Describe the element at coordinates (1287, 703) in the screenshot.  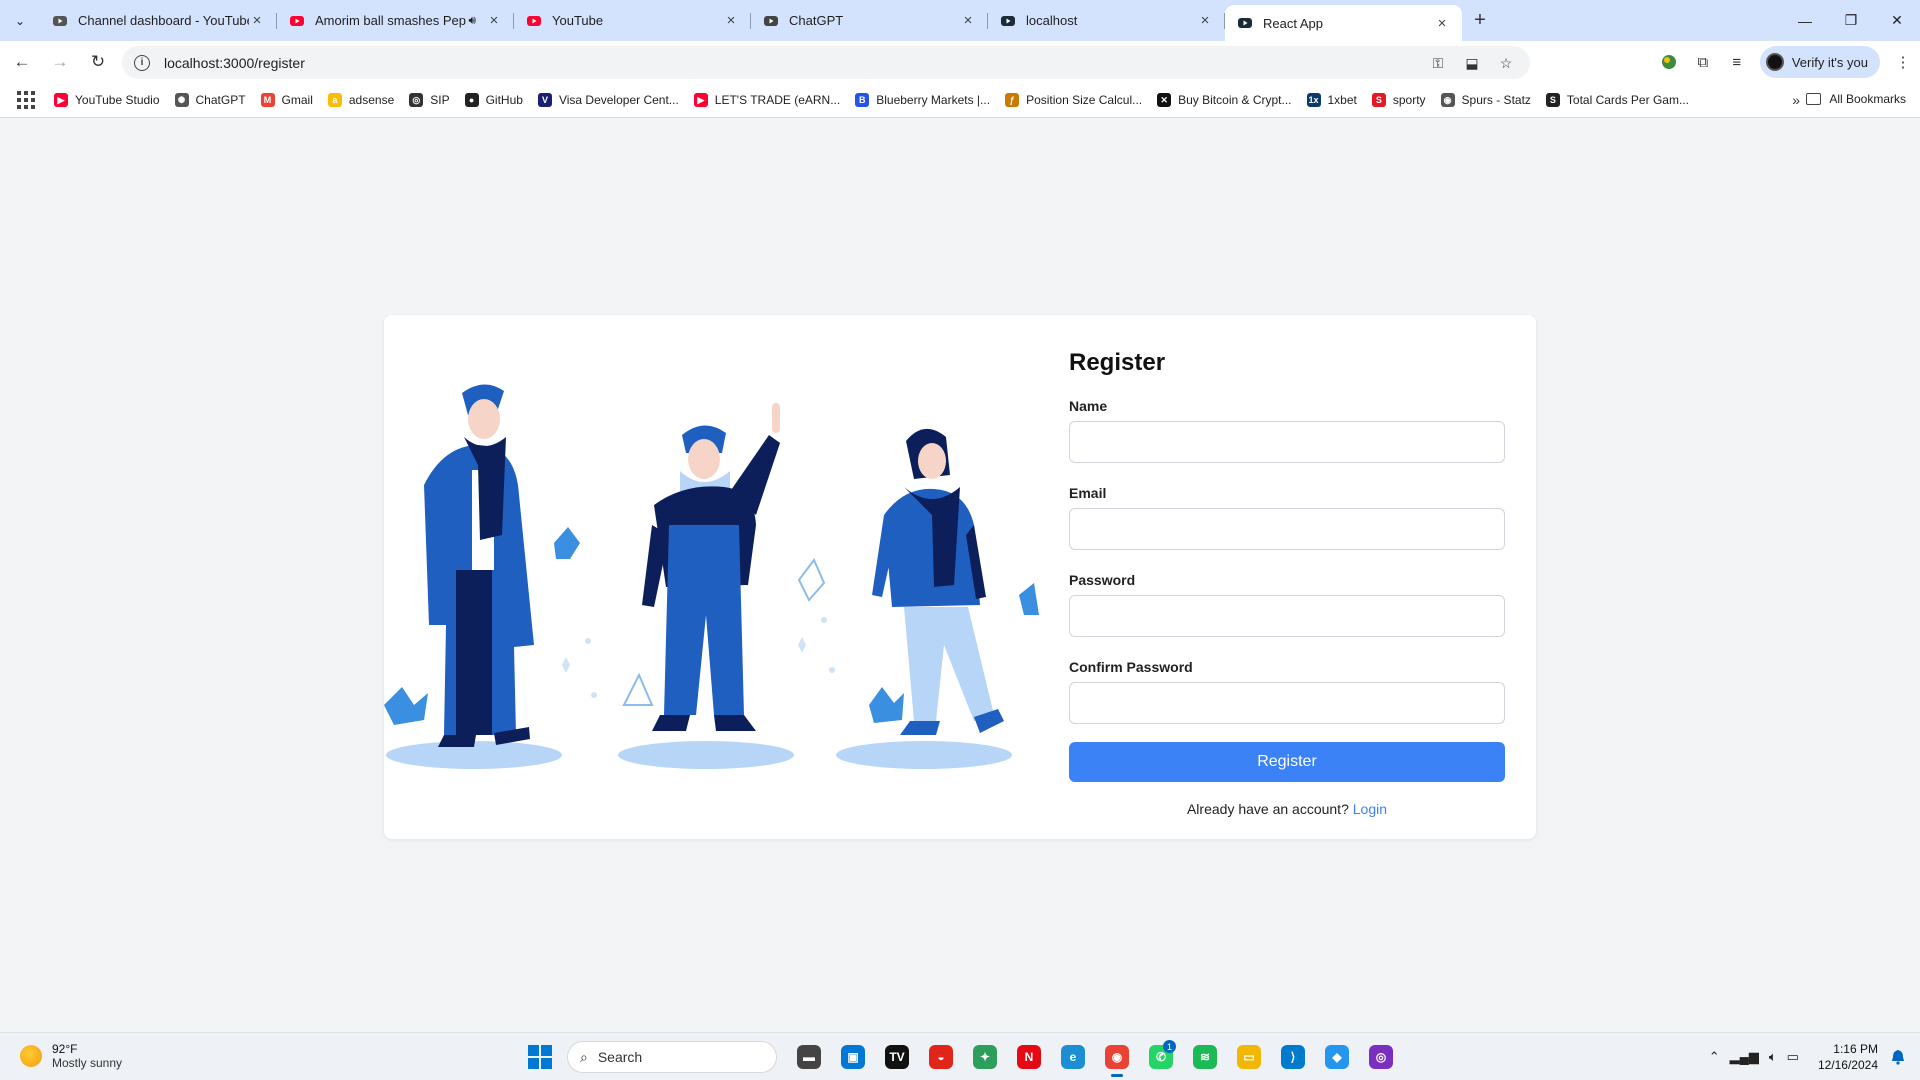
I see `confirm-password-field` at that location.